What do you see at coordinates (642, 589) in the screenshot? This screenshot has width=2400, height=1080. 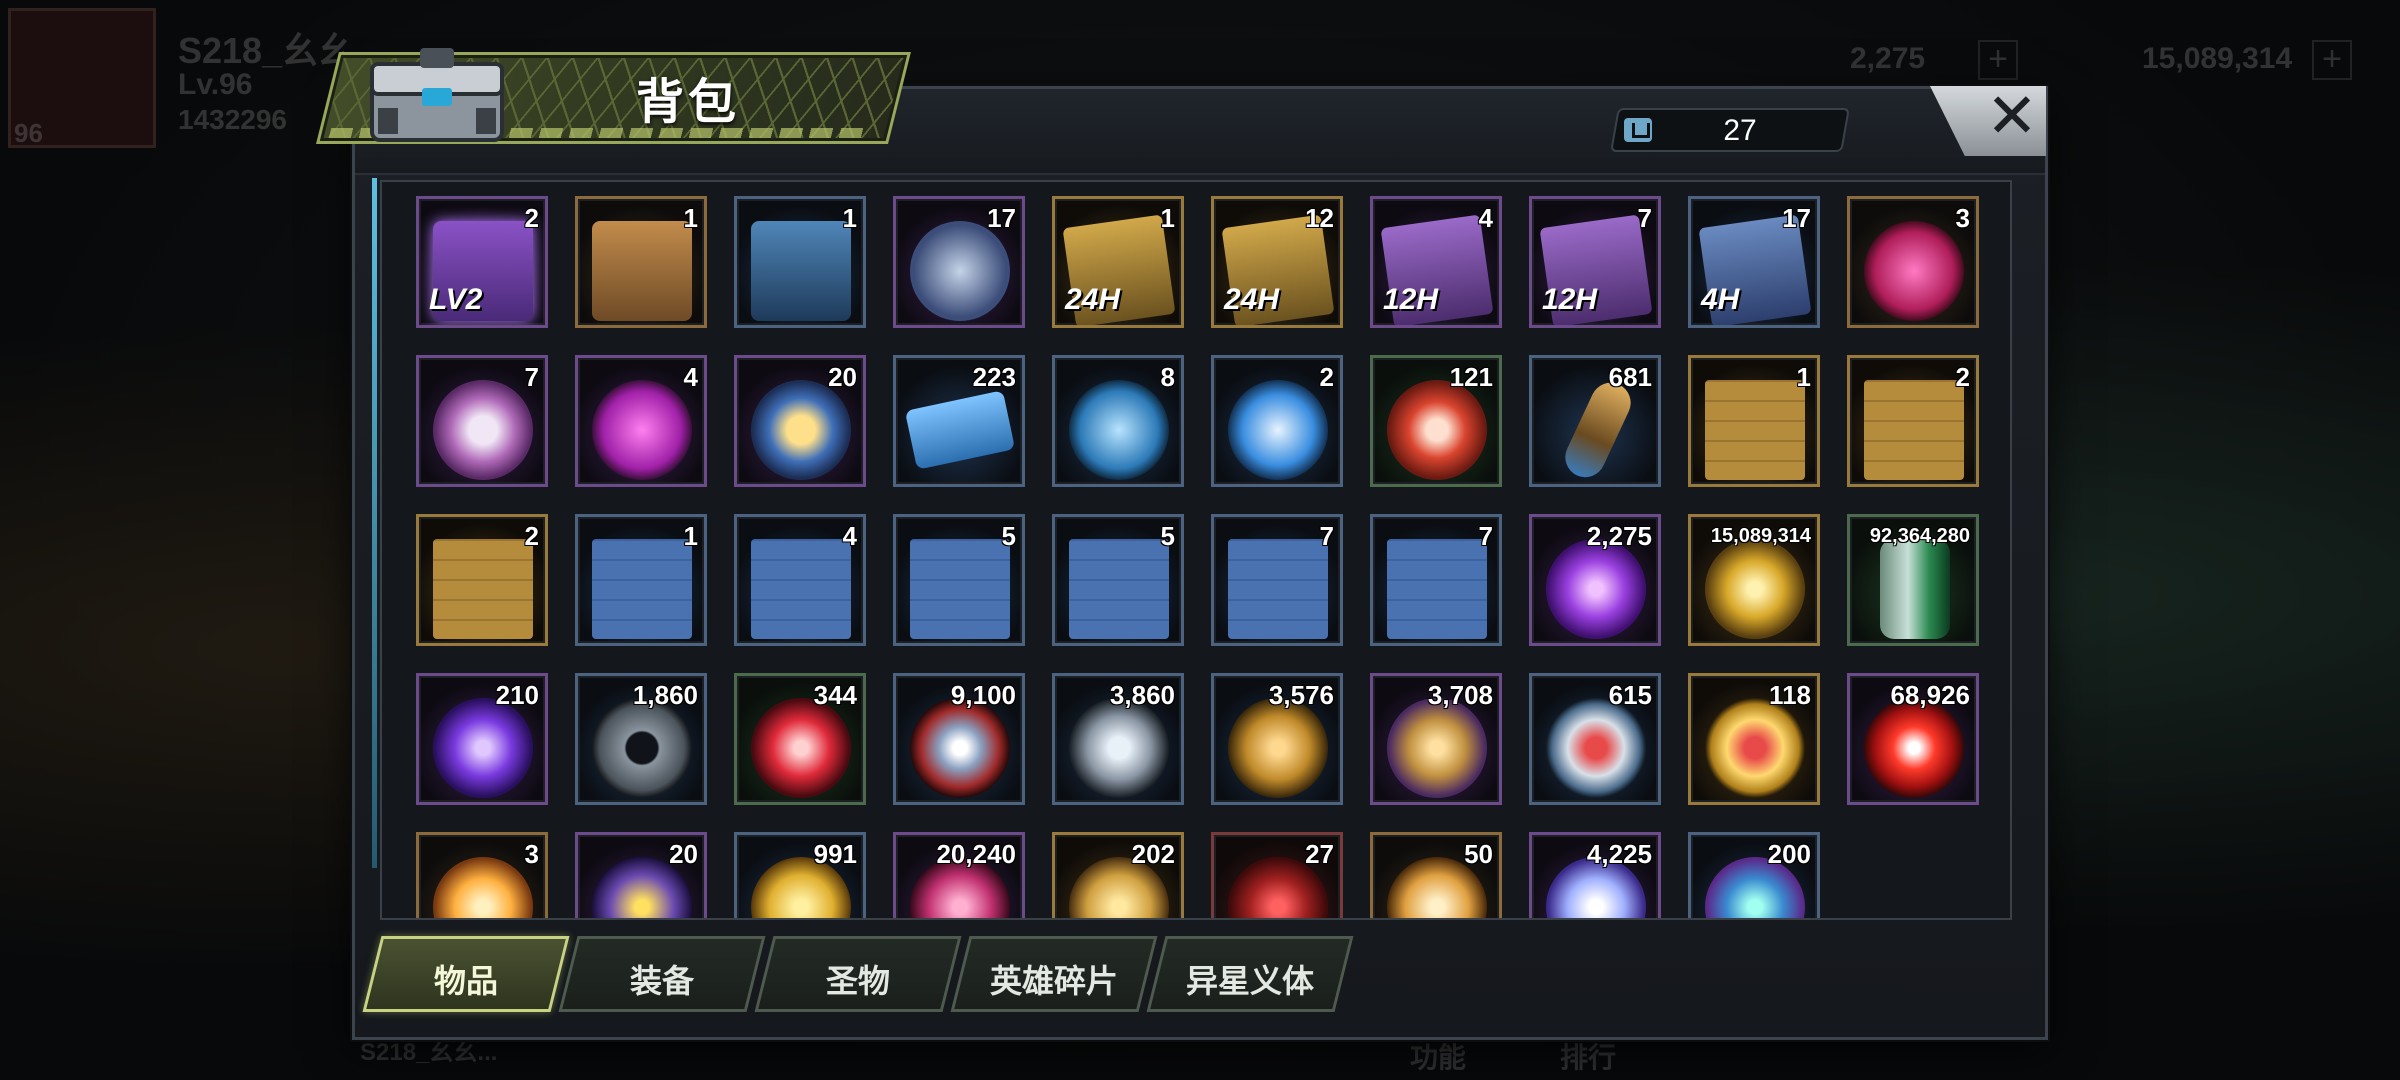 I see `blueprint-shirt-blue-icon` at bounding box center [642, 589].